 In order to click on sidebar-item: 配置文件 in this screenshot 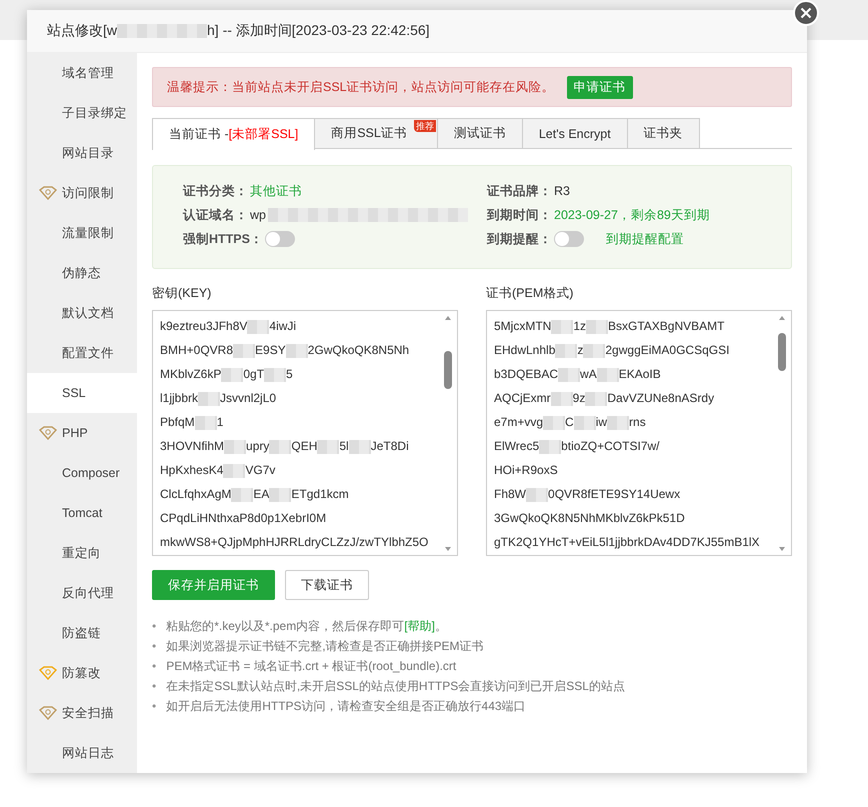, I will do `click(82, 353)`.